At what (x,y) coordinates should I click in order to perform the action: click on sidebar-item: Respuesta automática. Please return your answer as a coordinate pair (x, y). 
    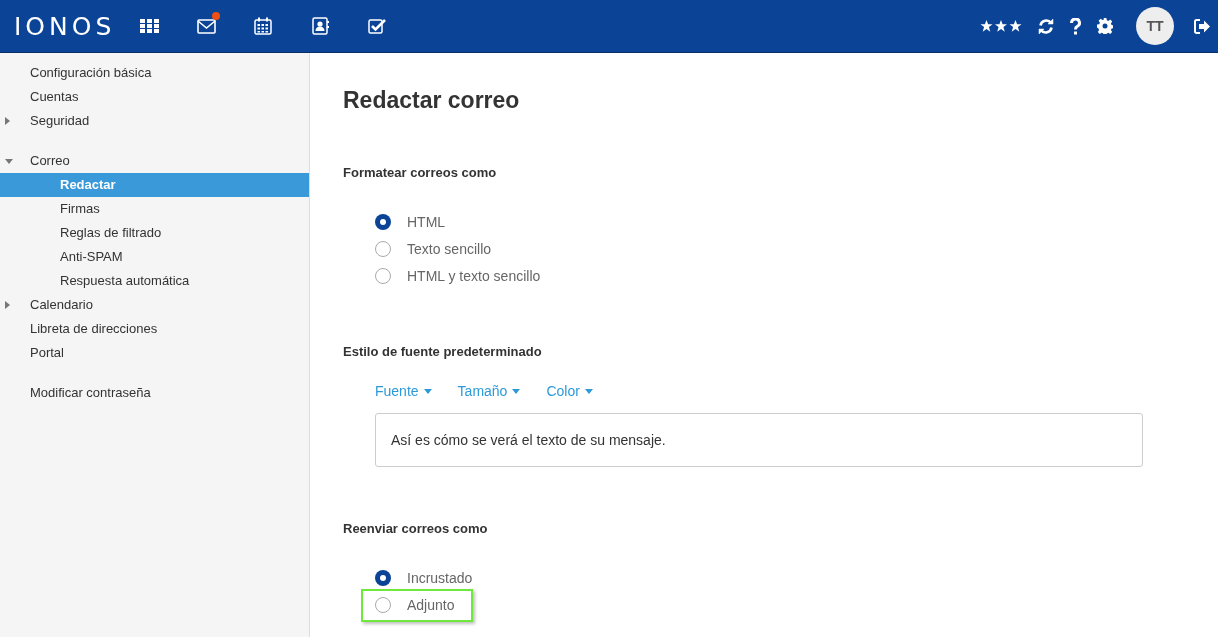
    Looking at the image, I should click on (154, 281).